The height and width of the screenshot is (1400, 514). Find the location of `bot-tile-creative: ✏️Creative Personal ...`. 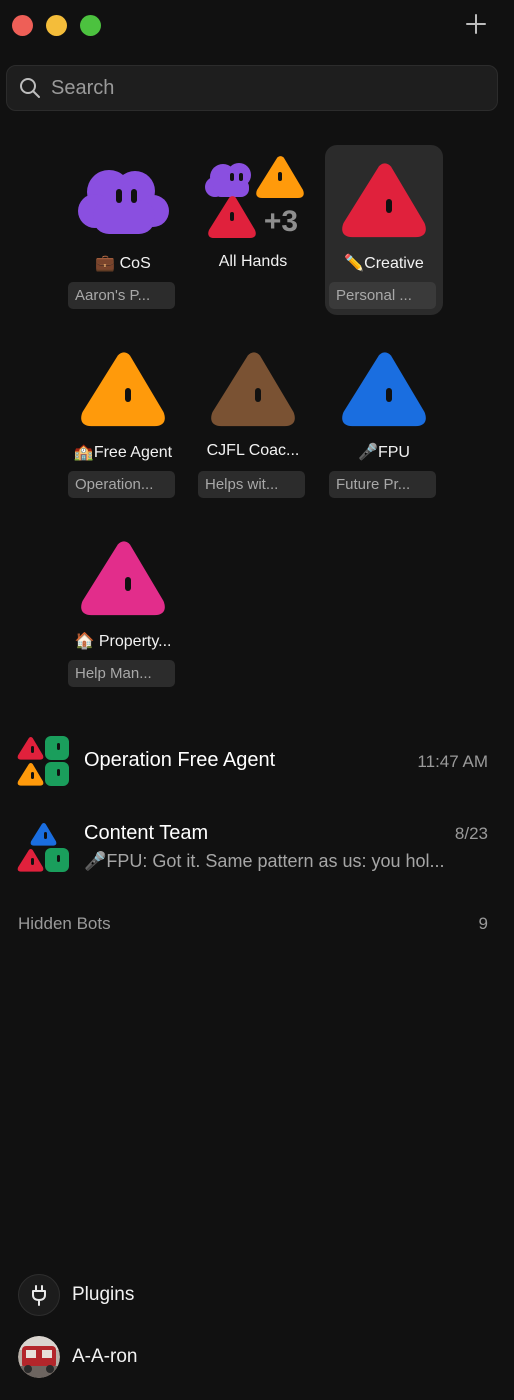

bot-tile-creative: ✏️Creative Personal ... is located at coordinates (384, 230).